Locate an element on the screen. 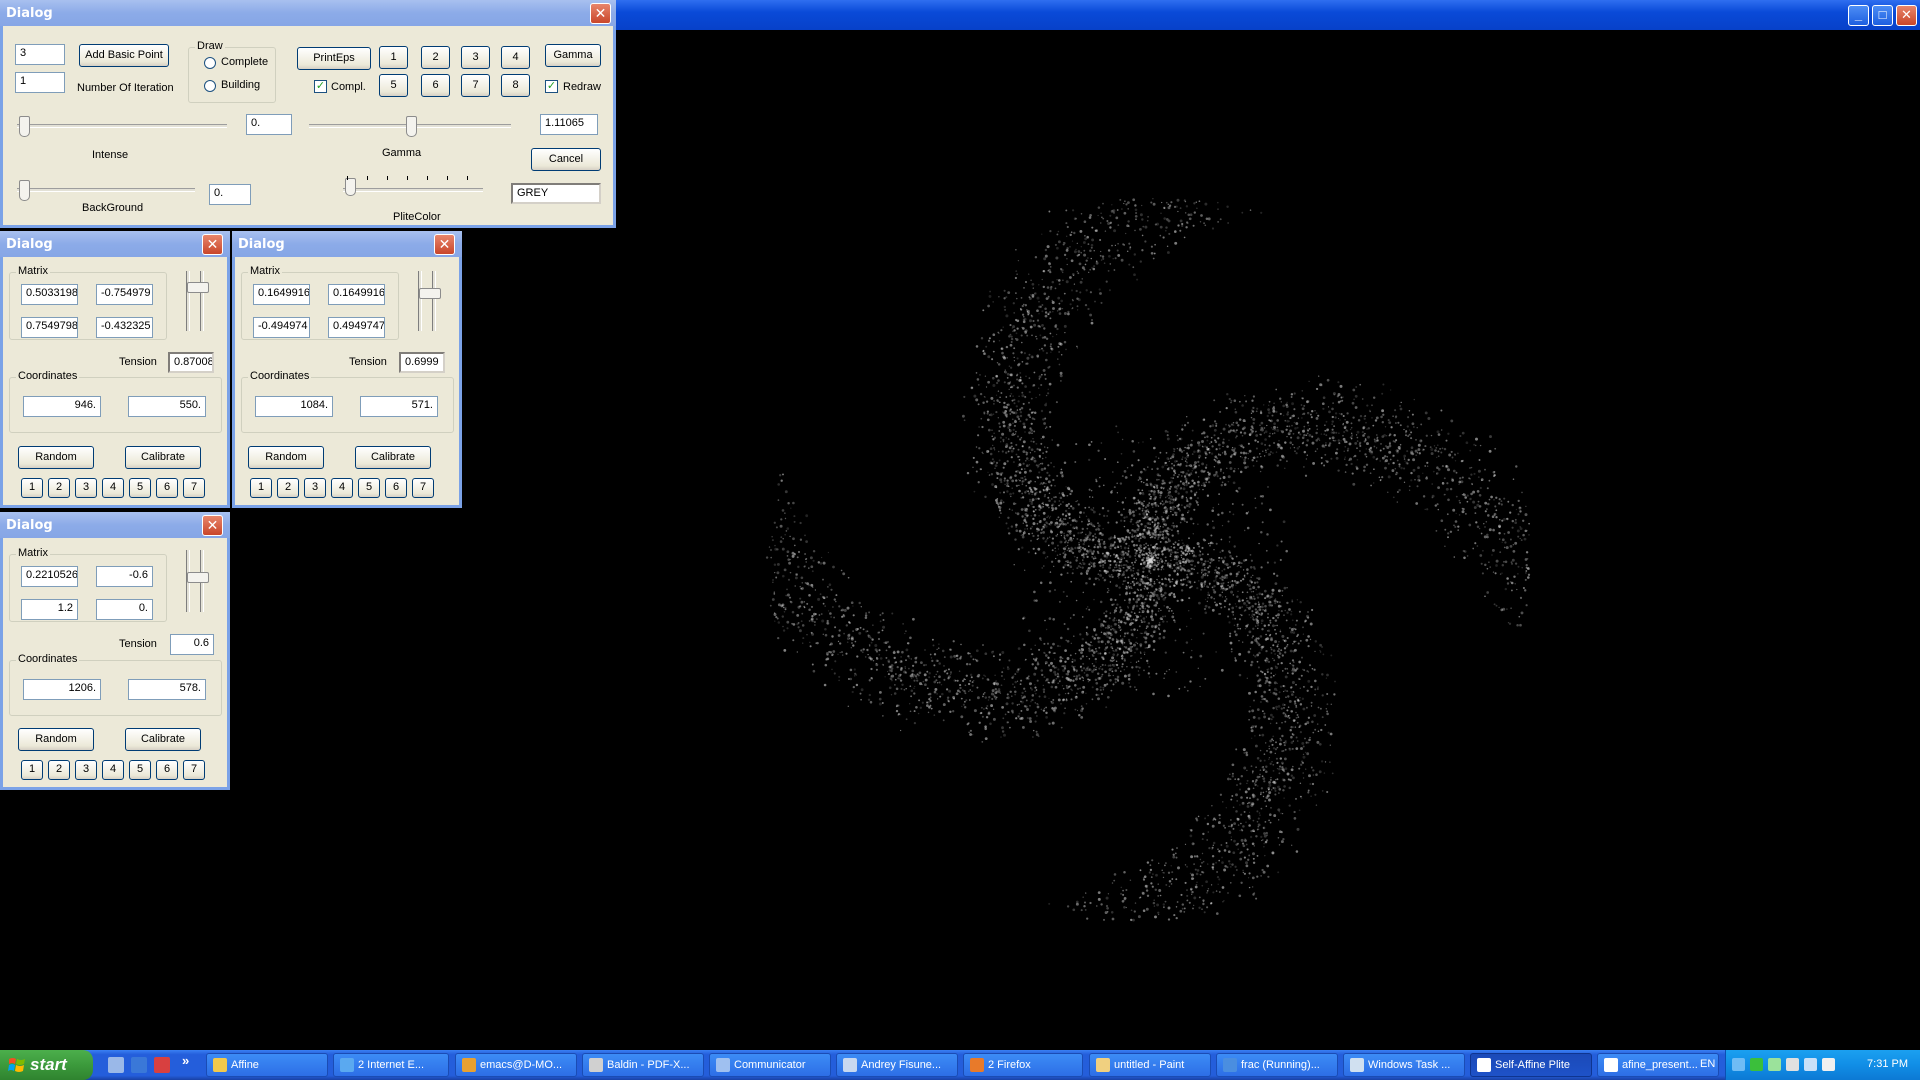  maximize-button: □ is located at coordinates (1882, 15).